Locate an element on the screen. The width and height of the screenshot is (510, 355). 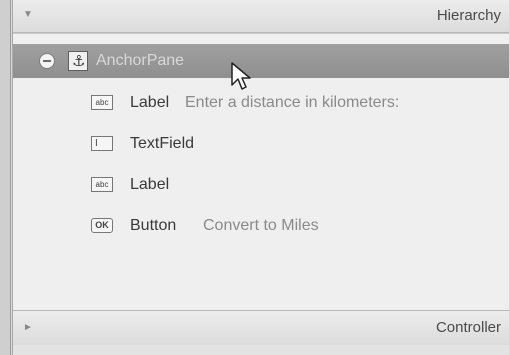
controller-title: Controller is located at coordinates (468, 327).